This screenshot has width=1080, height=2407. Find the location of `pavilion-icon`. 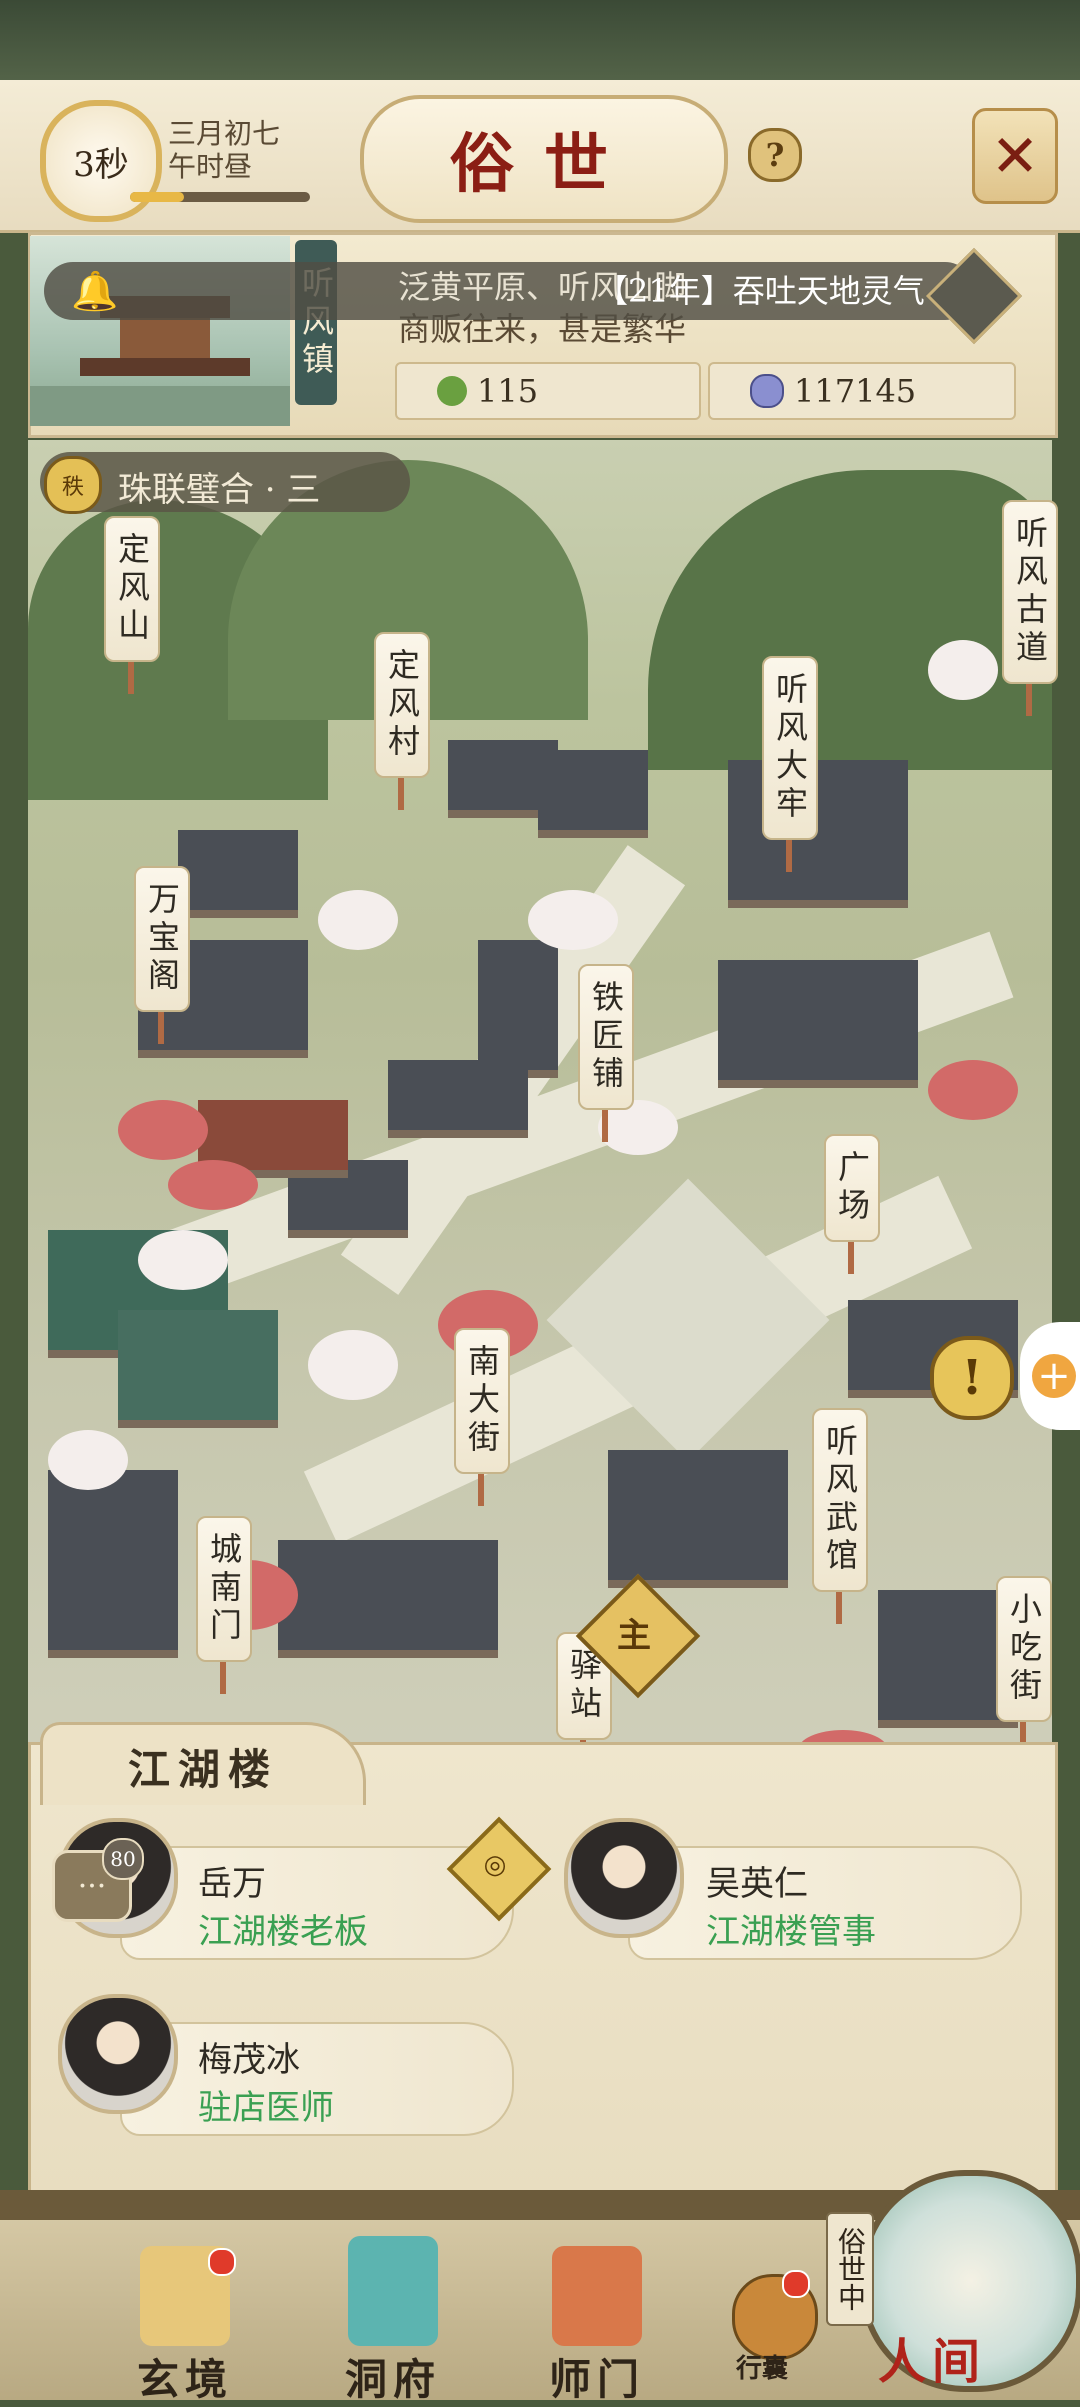

pavilion-icon is located at coordinates (393, 2291).